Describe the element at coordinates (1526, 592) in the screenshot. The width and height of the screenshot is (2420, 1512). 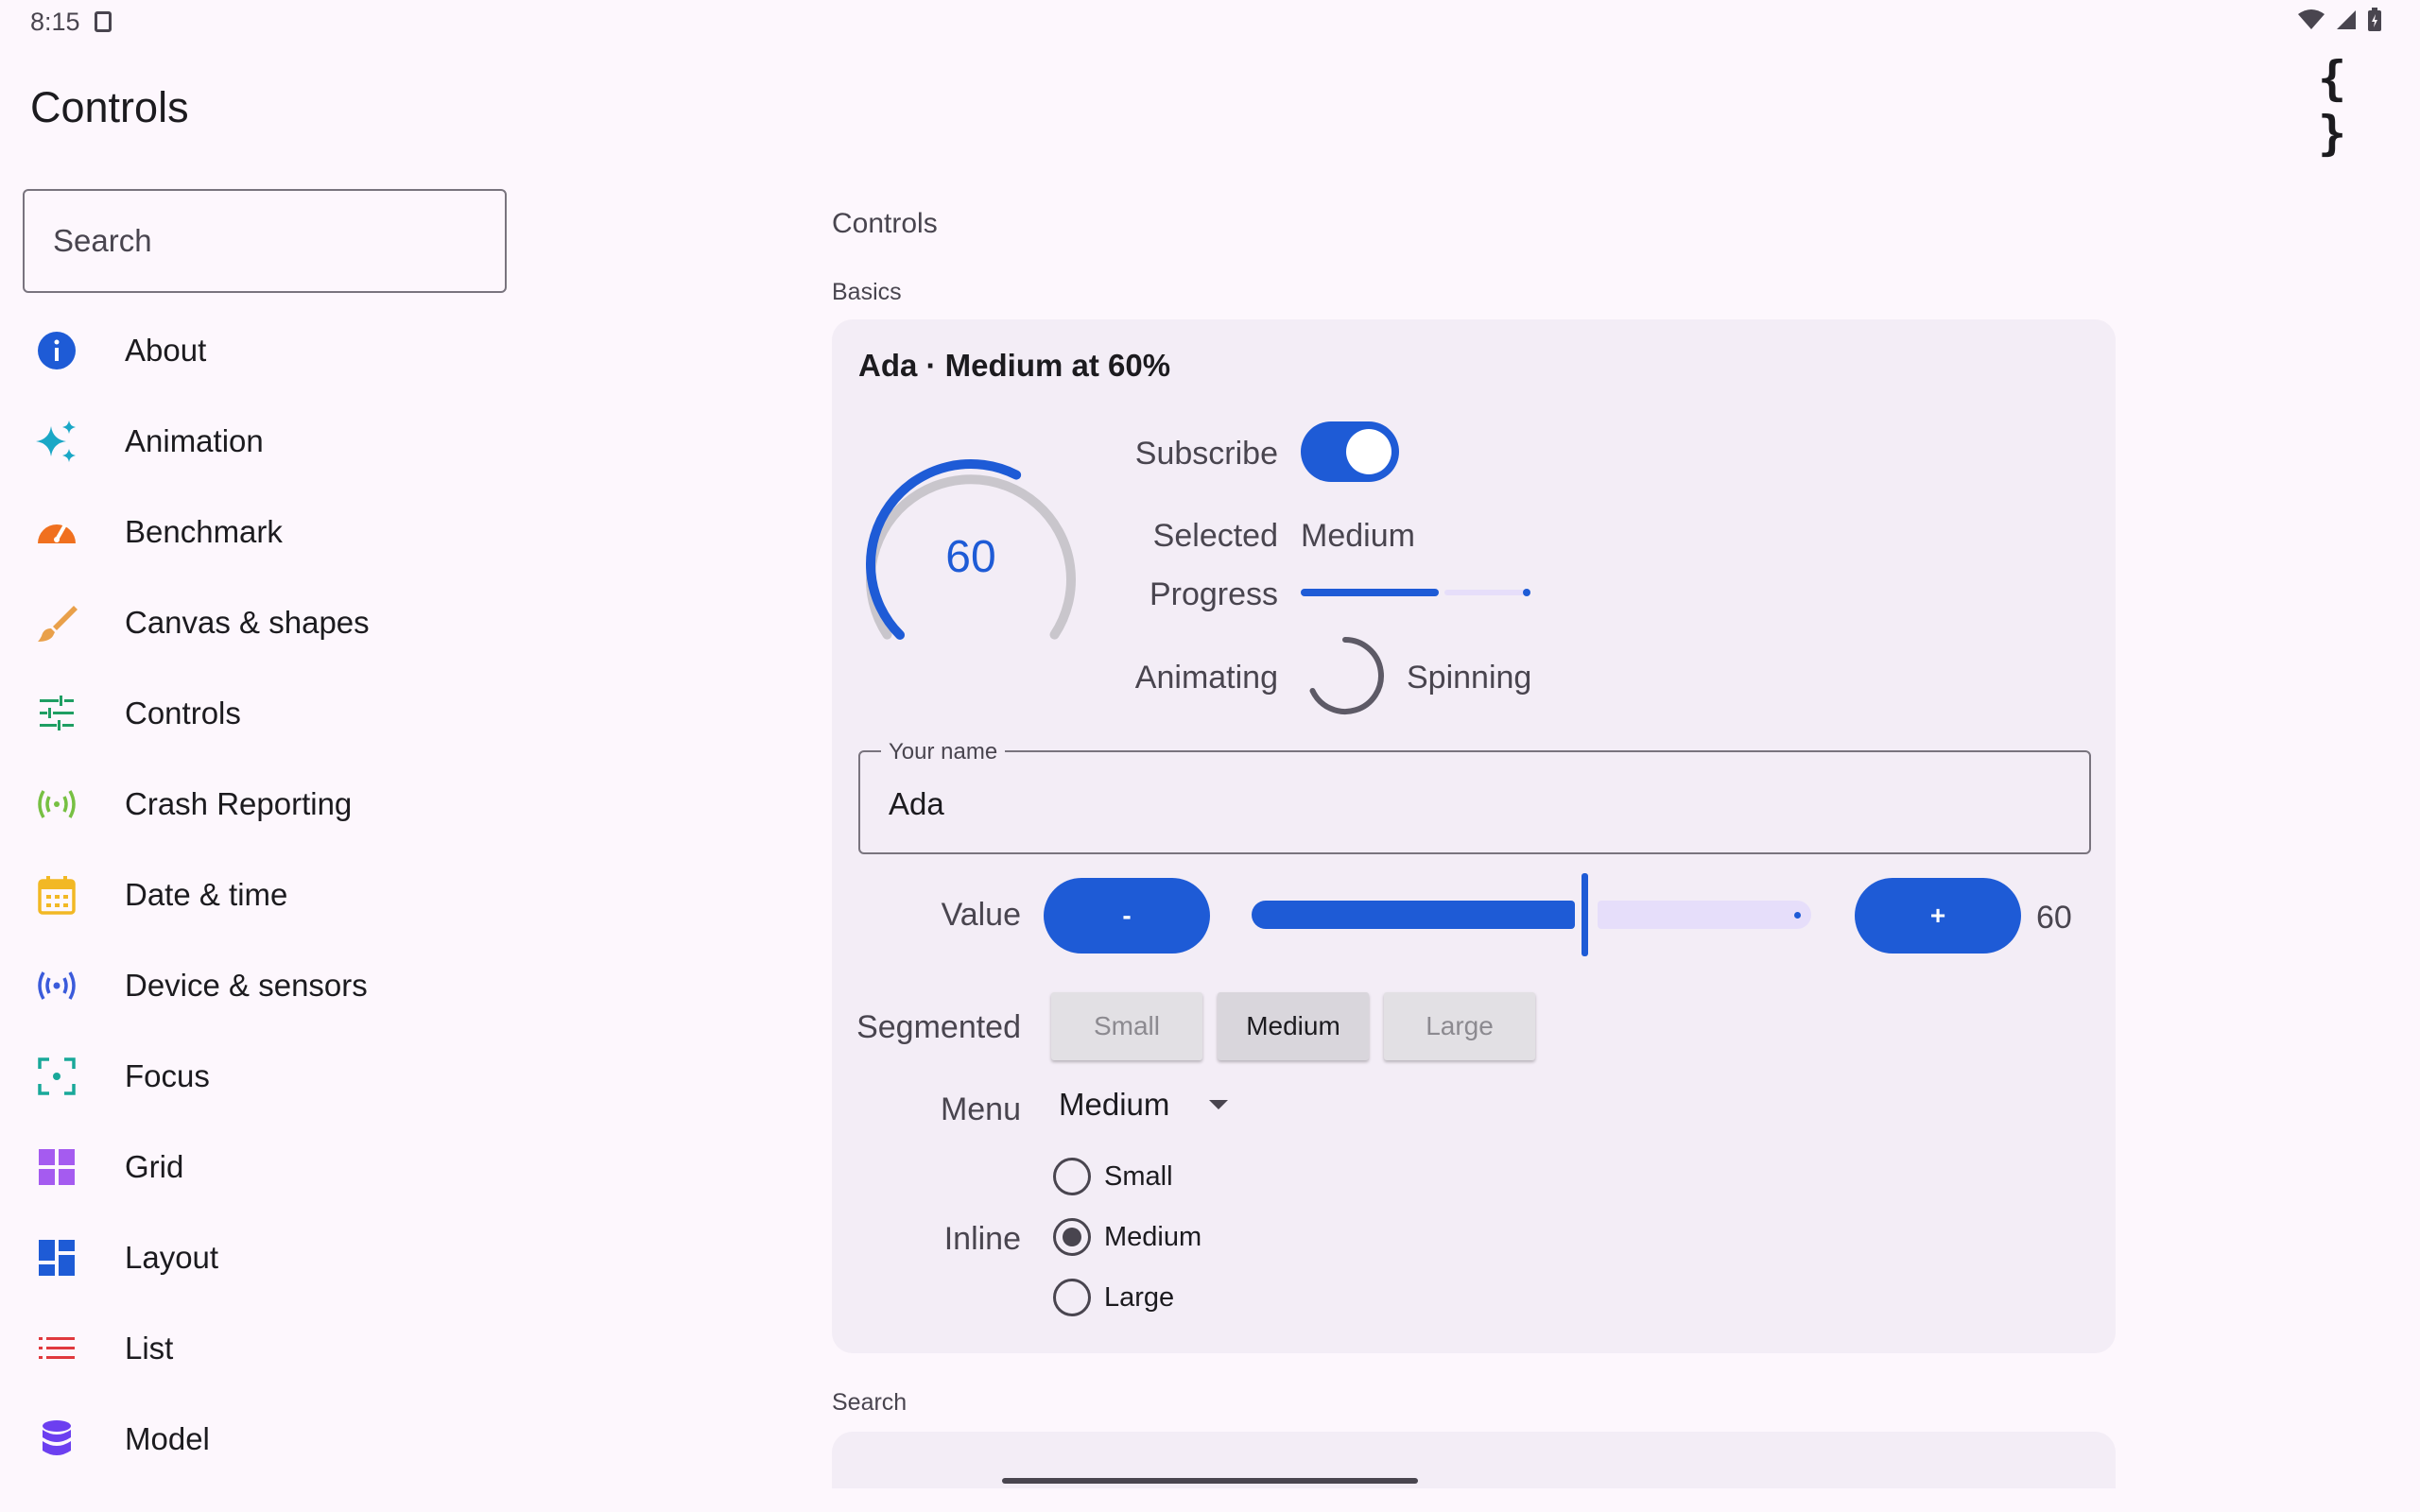
I see `progress-stop` at that location.